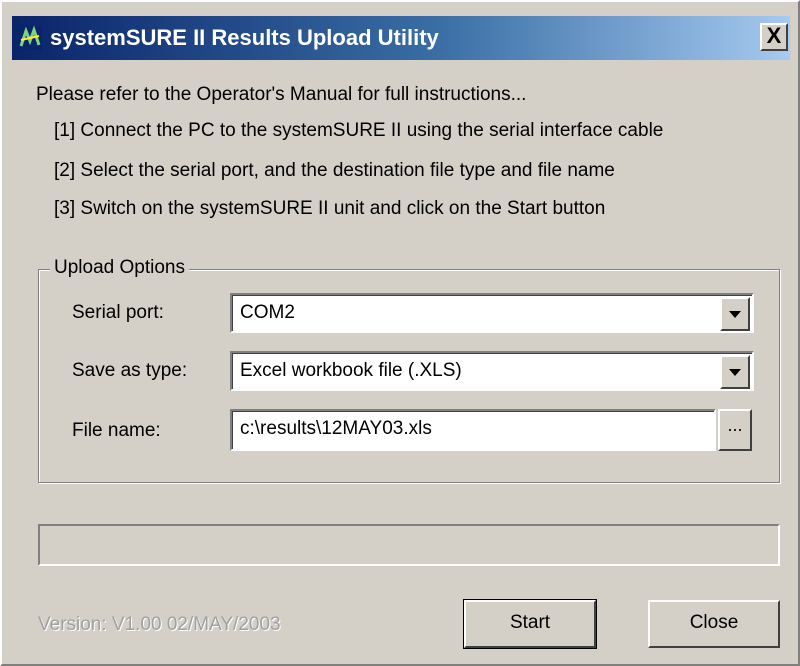  What do you see at coordinates (409, 545) in the screenshot?
I see `upload-progress-bar` at bounding box center [409, 545].